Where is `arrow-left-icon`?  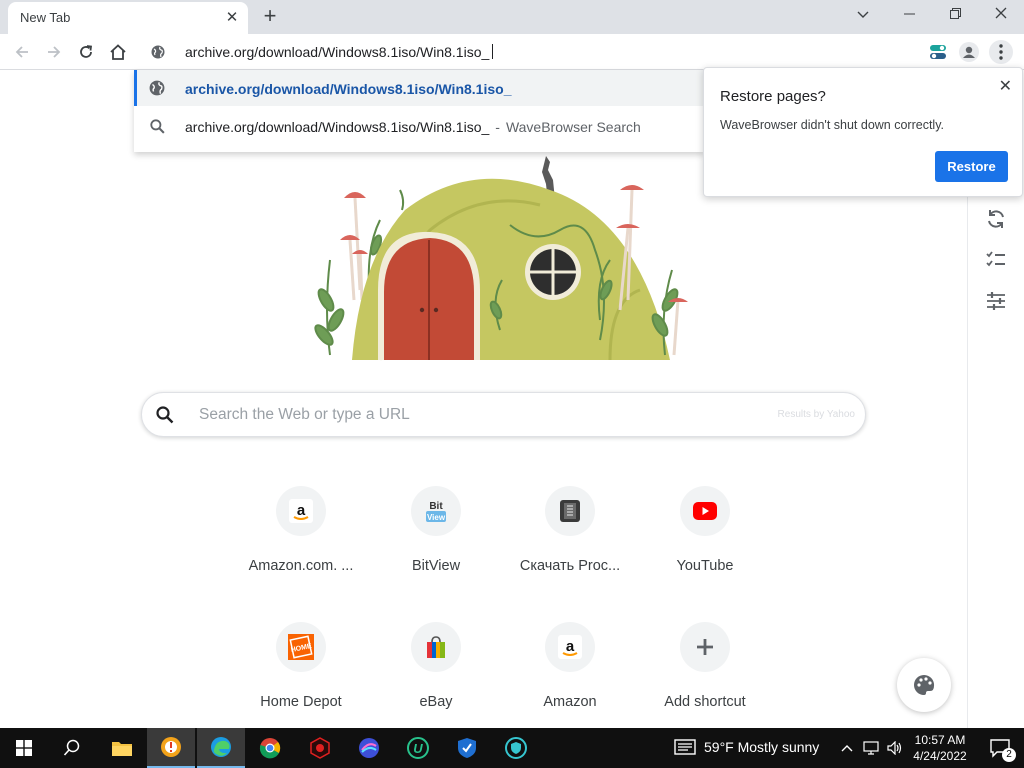
arrow-left-icon is located at coordinates (21, 52).